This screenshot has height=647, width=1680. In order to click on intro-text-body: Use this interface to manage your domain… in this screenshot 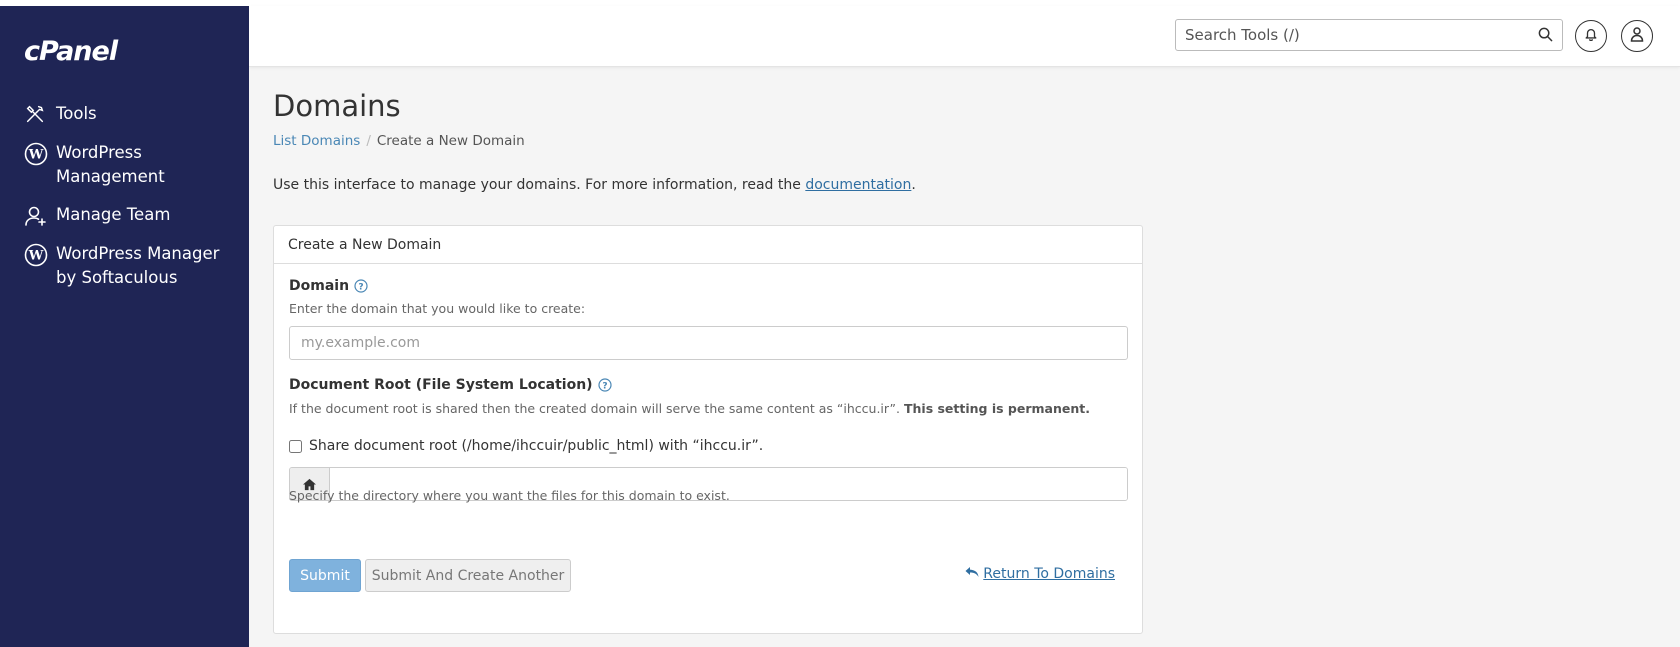, I will do `click(539, 185)`.